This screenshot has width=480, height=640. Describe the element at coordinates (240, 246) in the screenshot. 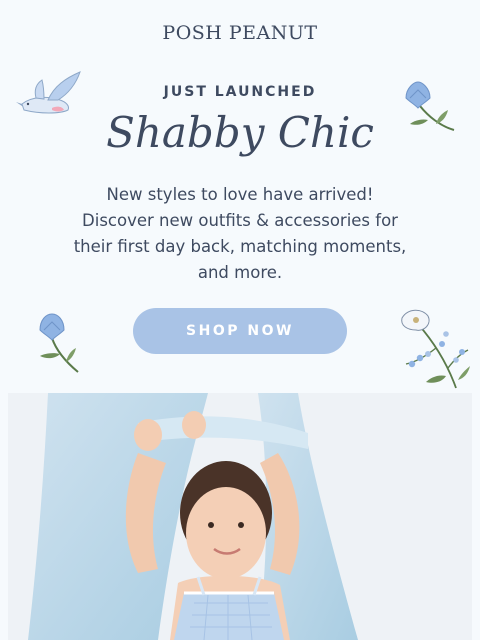

I see `body-line: their first day back, matching moments,` at that location.